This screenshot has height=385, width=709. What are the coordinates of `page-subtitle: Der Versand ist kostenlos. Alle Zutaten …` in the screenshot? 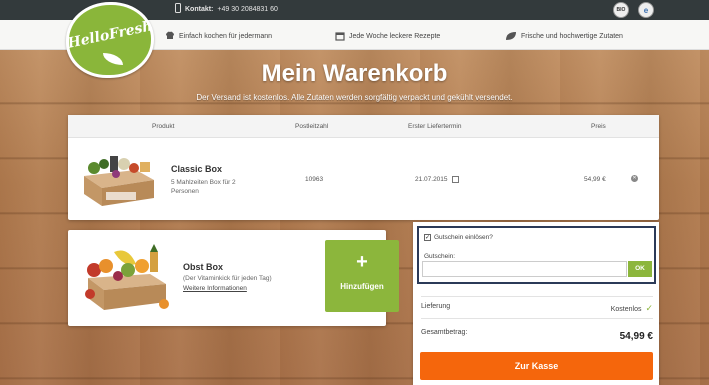 It's located at (354, 97).